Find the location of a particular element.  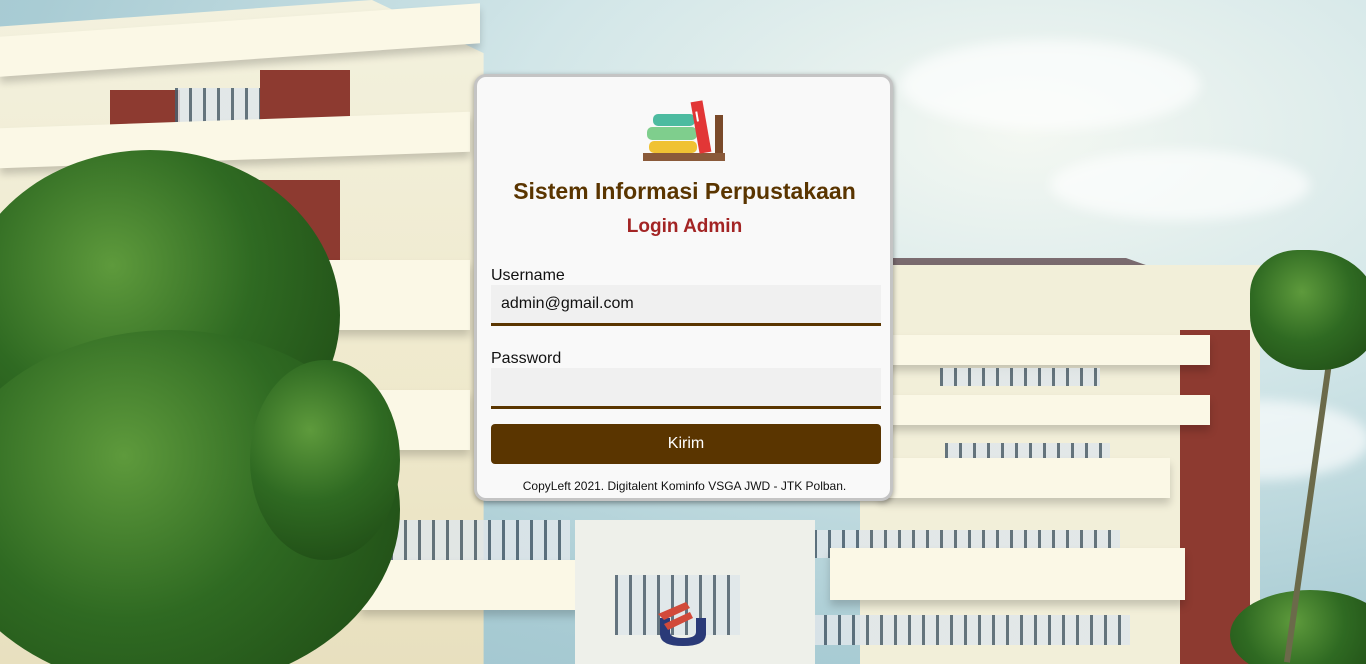

username-input is located at coordinates (686, 305).